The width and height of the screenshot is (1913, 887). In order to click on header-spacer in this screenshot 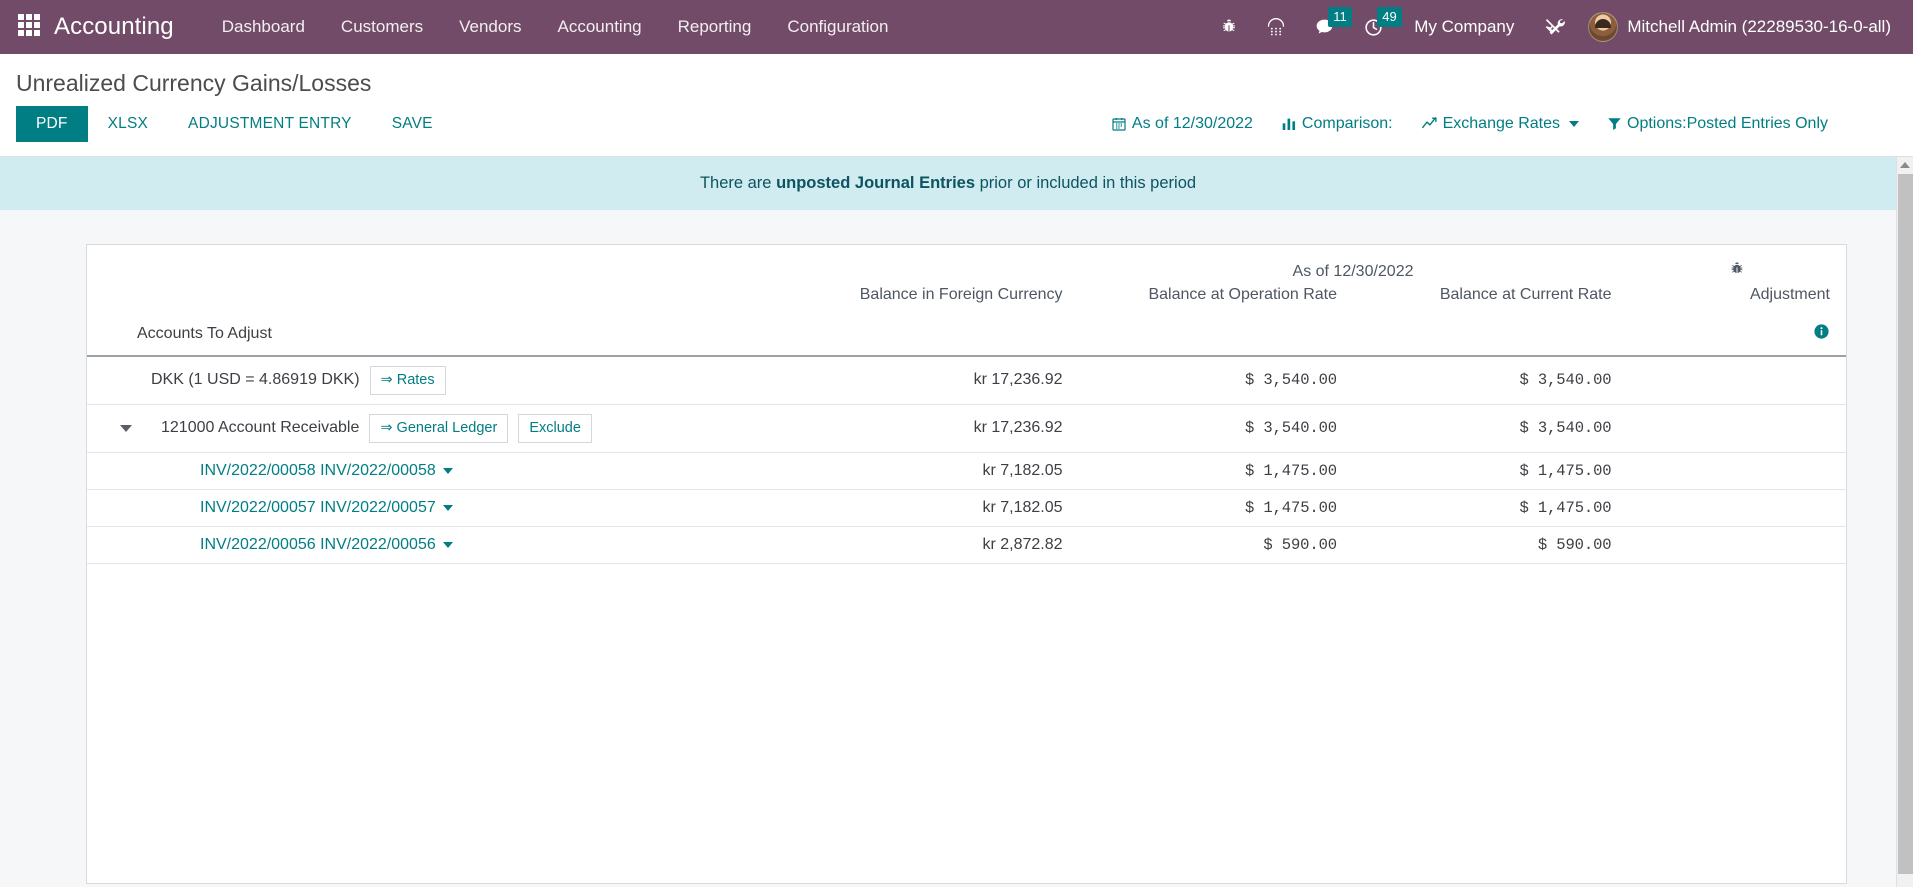, I will do `click(434, 263)`.